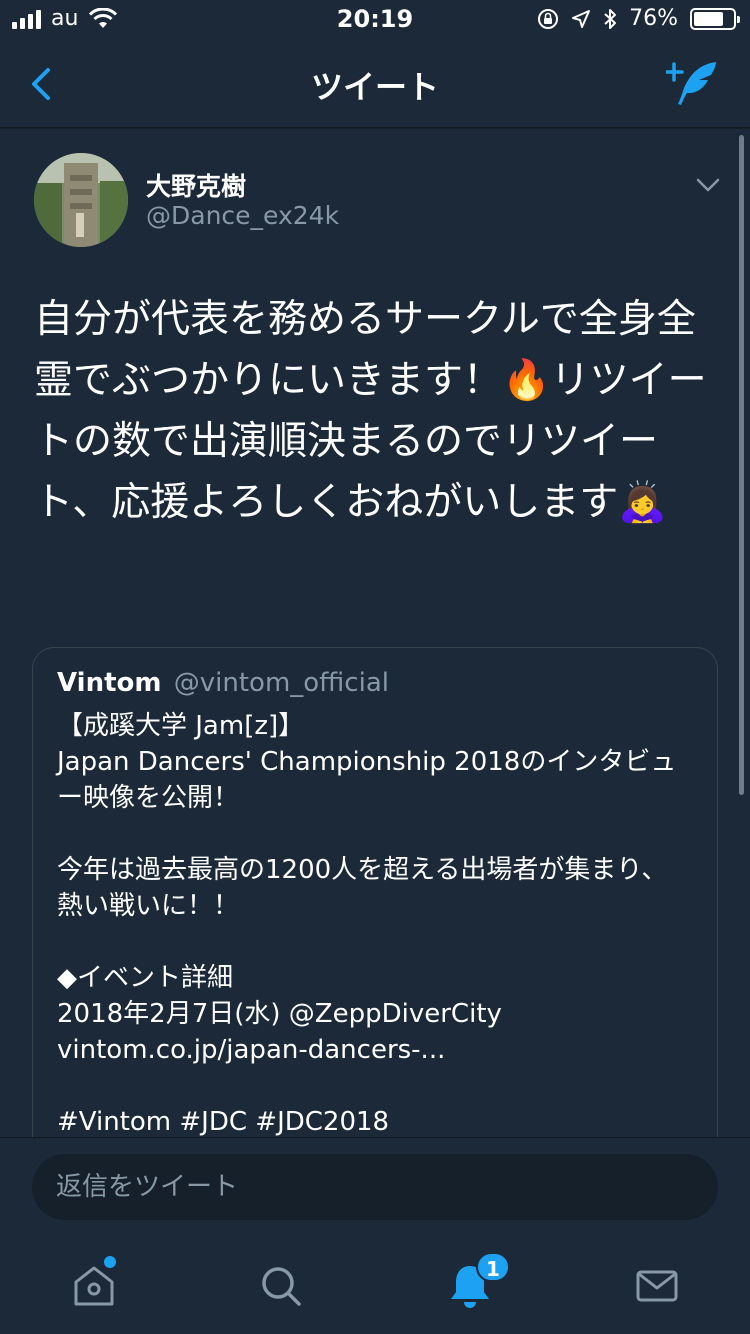  I want to click on tab-home, so click(94, 1286).